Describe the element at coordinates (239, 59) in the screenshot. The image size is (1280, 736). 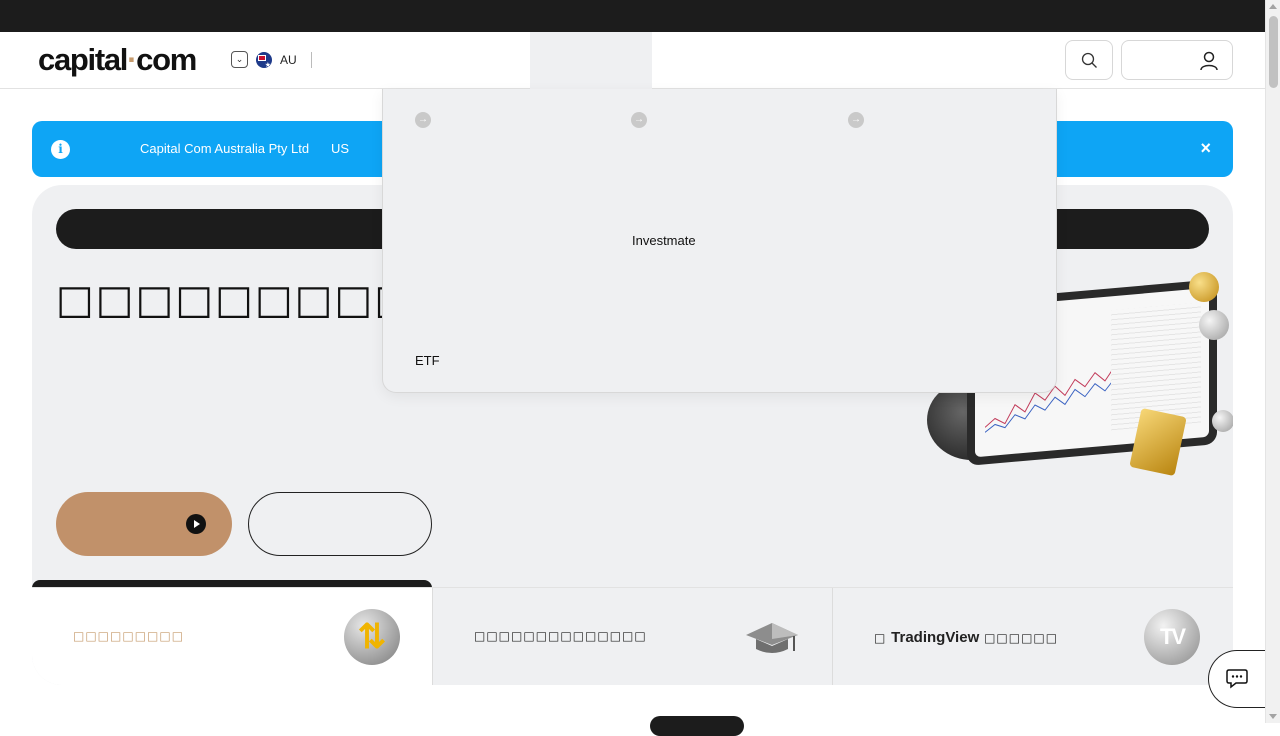
I see `chevron-down-icon: ⌄` at that location.